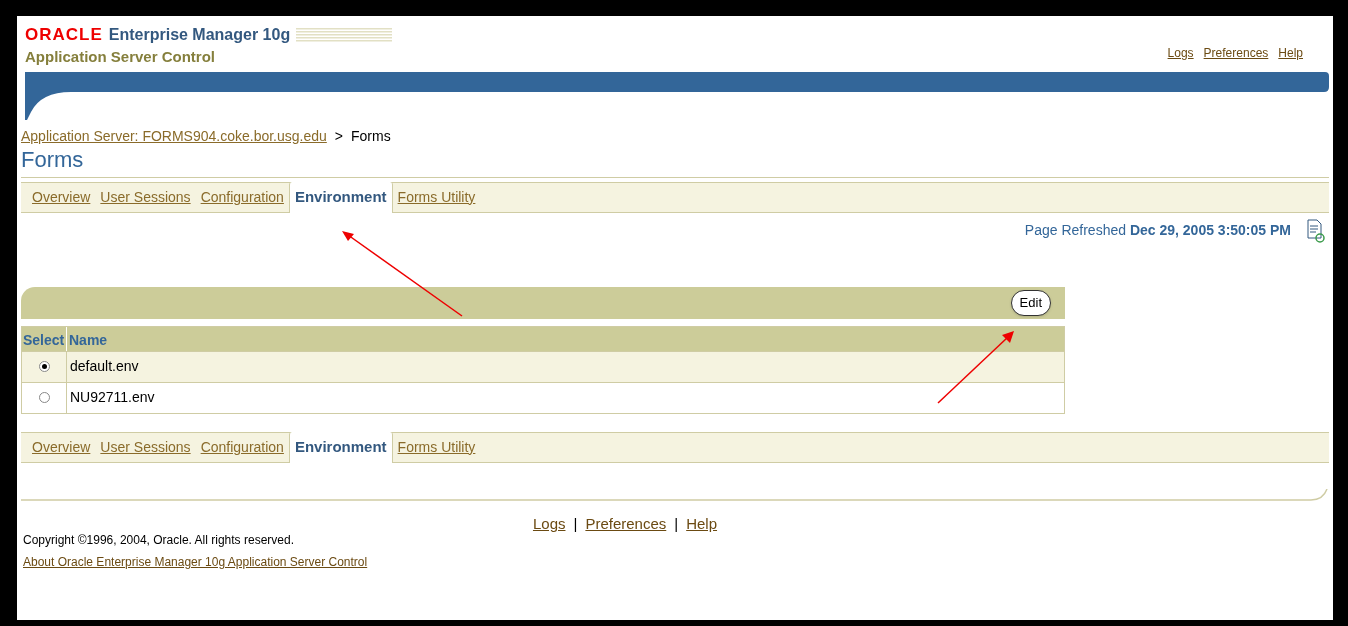  Describe the element at coordinates (626, 523) in the screenshot. I see `footer-link: Preferences` at that location.